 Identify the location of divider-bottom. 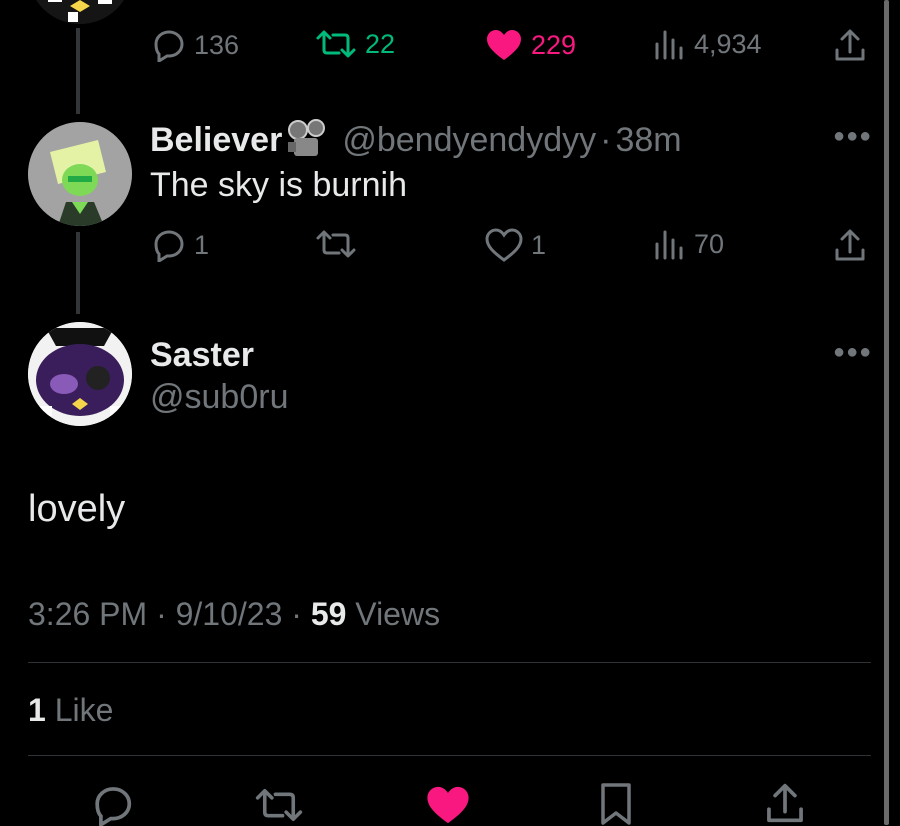
(449, 755).